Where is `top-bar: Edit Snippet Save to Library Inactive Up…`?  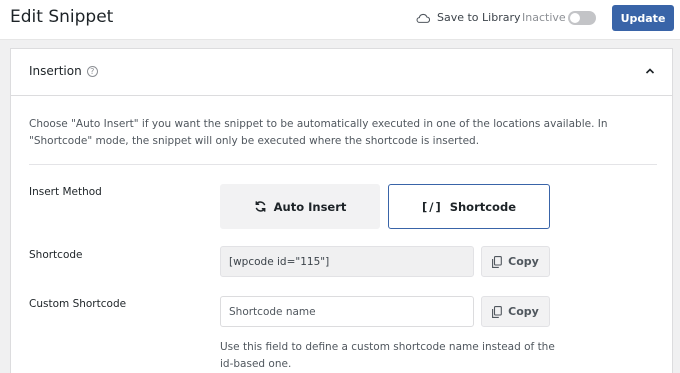
top-bar: Edit Snippet Save to Library Inactive Up… is located at coordinates (340, 20).